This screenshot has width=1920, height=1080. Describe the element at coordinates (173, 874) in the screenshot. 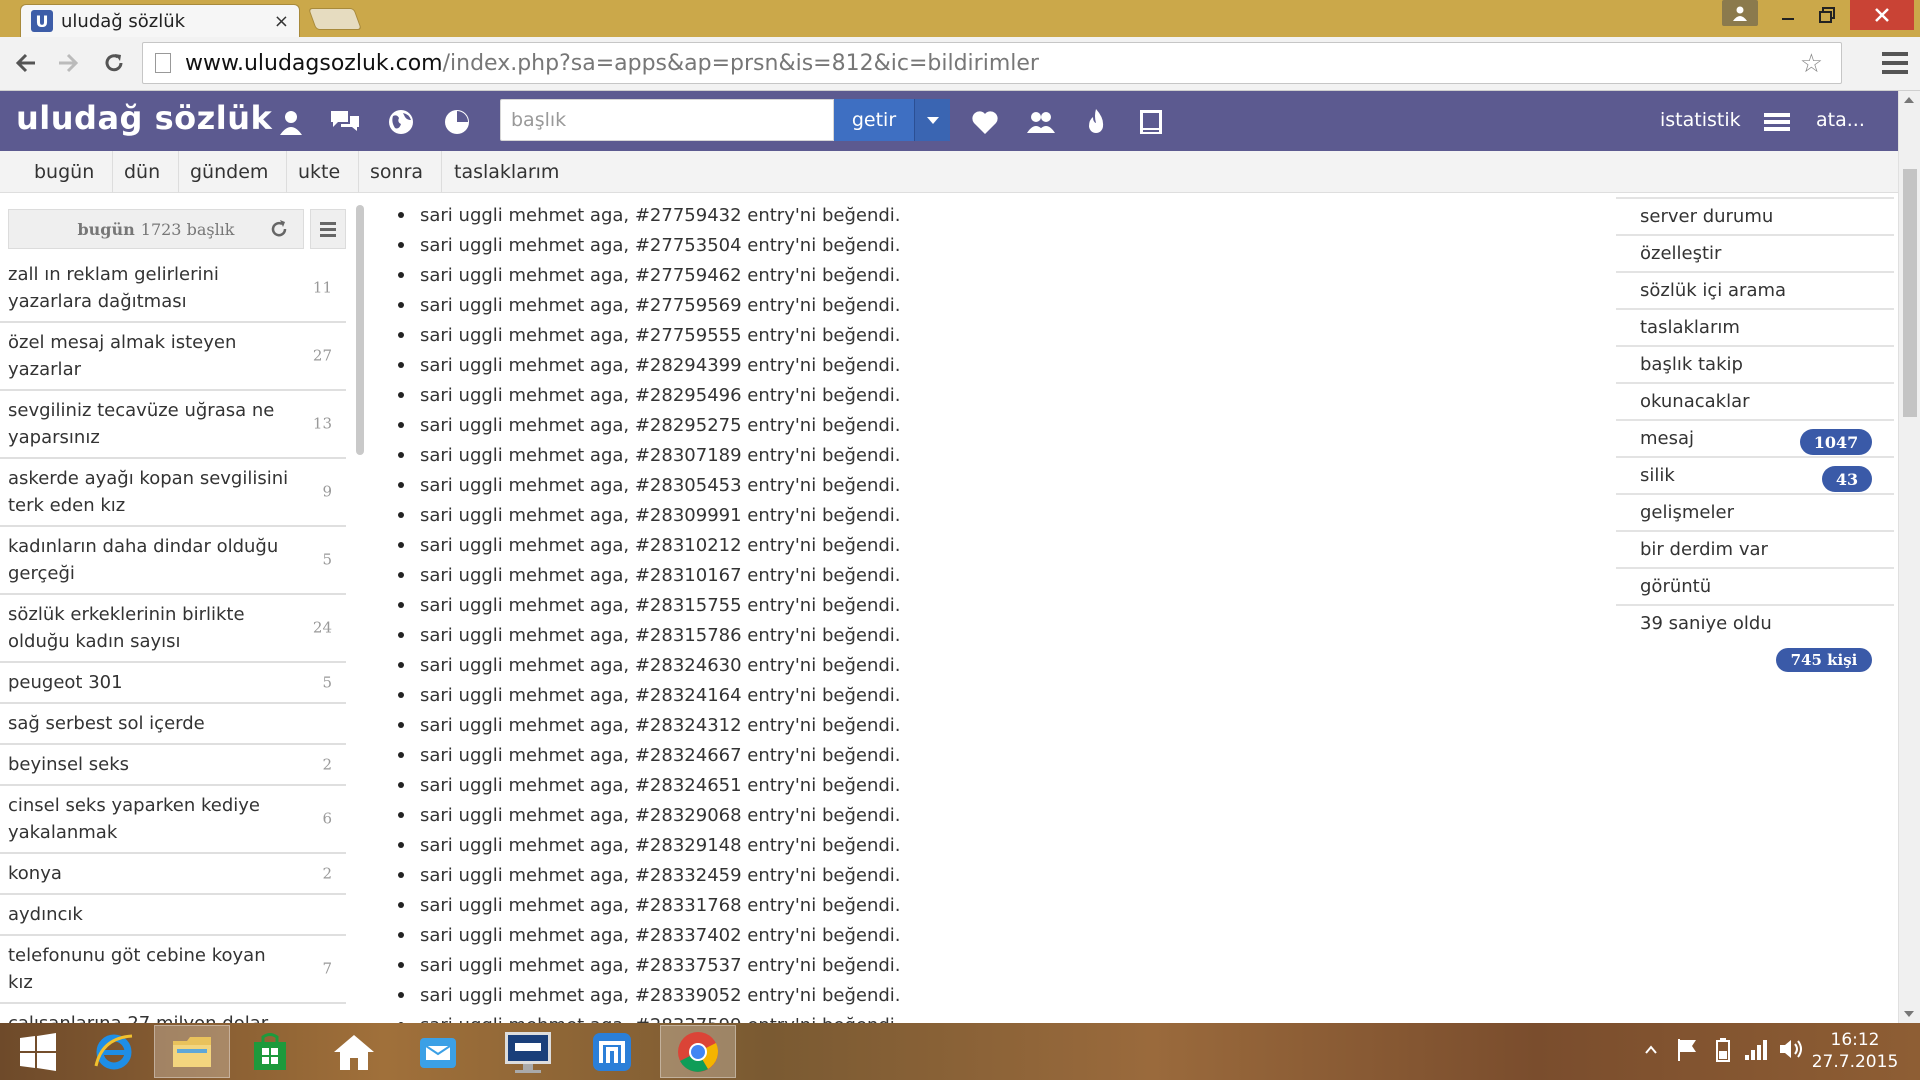

I see `topic-item: konya 2` at that location.